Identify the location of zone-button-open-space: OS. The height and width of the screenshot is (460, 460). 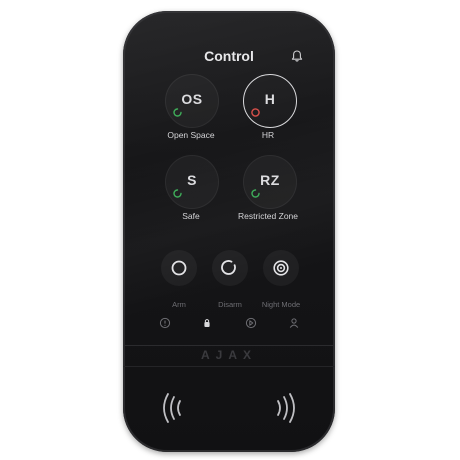
(192, 101).